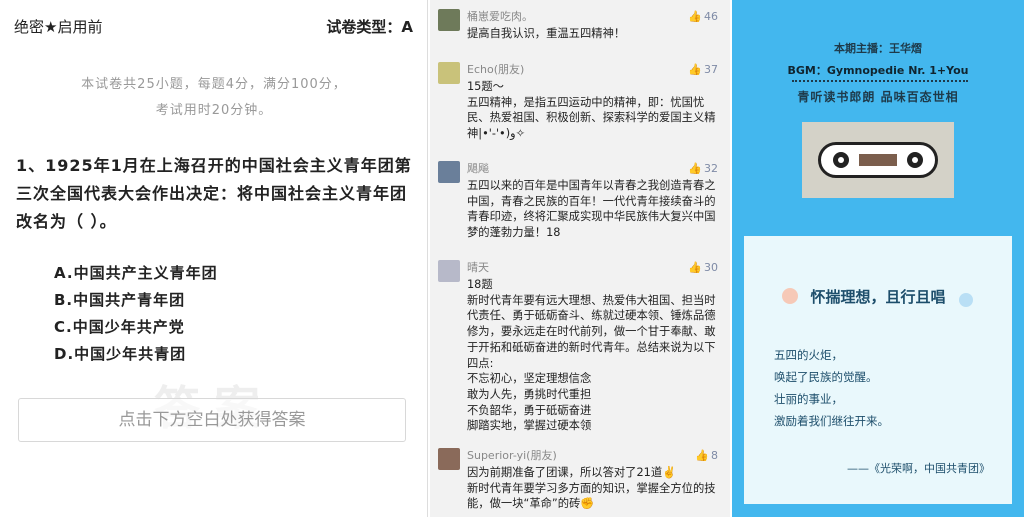  What do you see at coordinates (808, 355) in the screenshot?
I see `poem-line: 五四的火炬，` at bounding box center [808, 355].